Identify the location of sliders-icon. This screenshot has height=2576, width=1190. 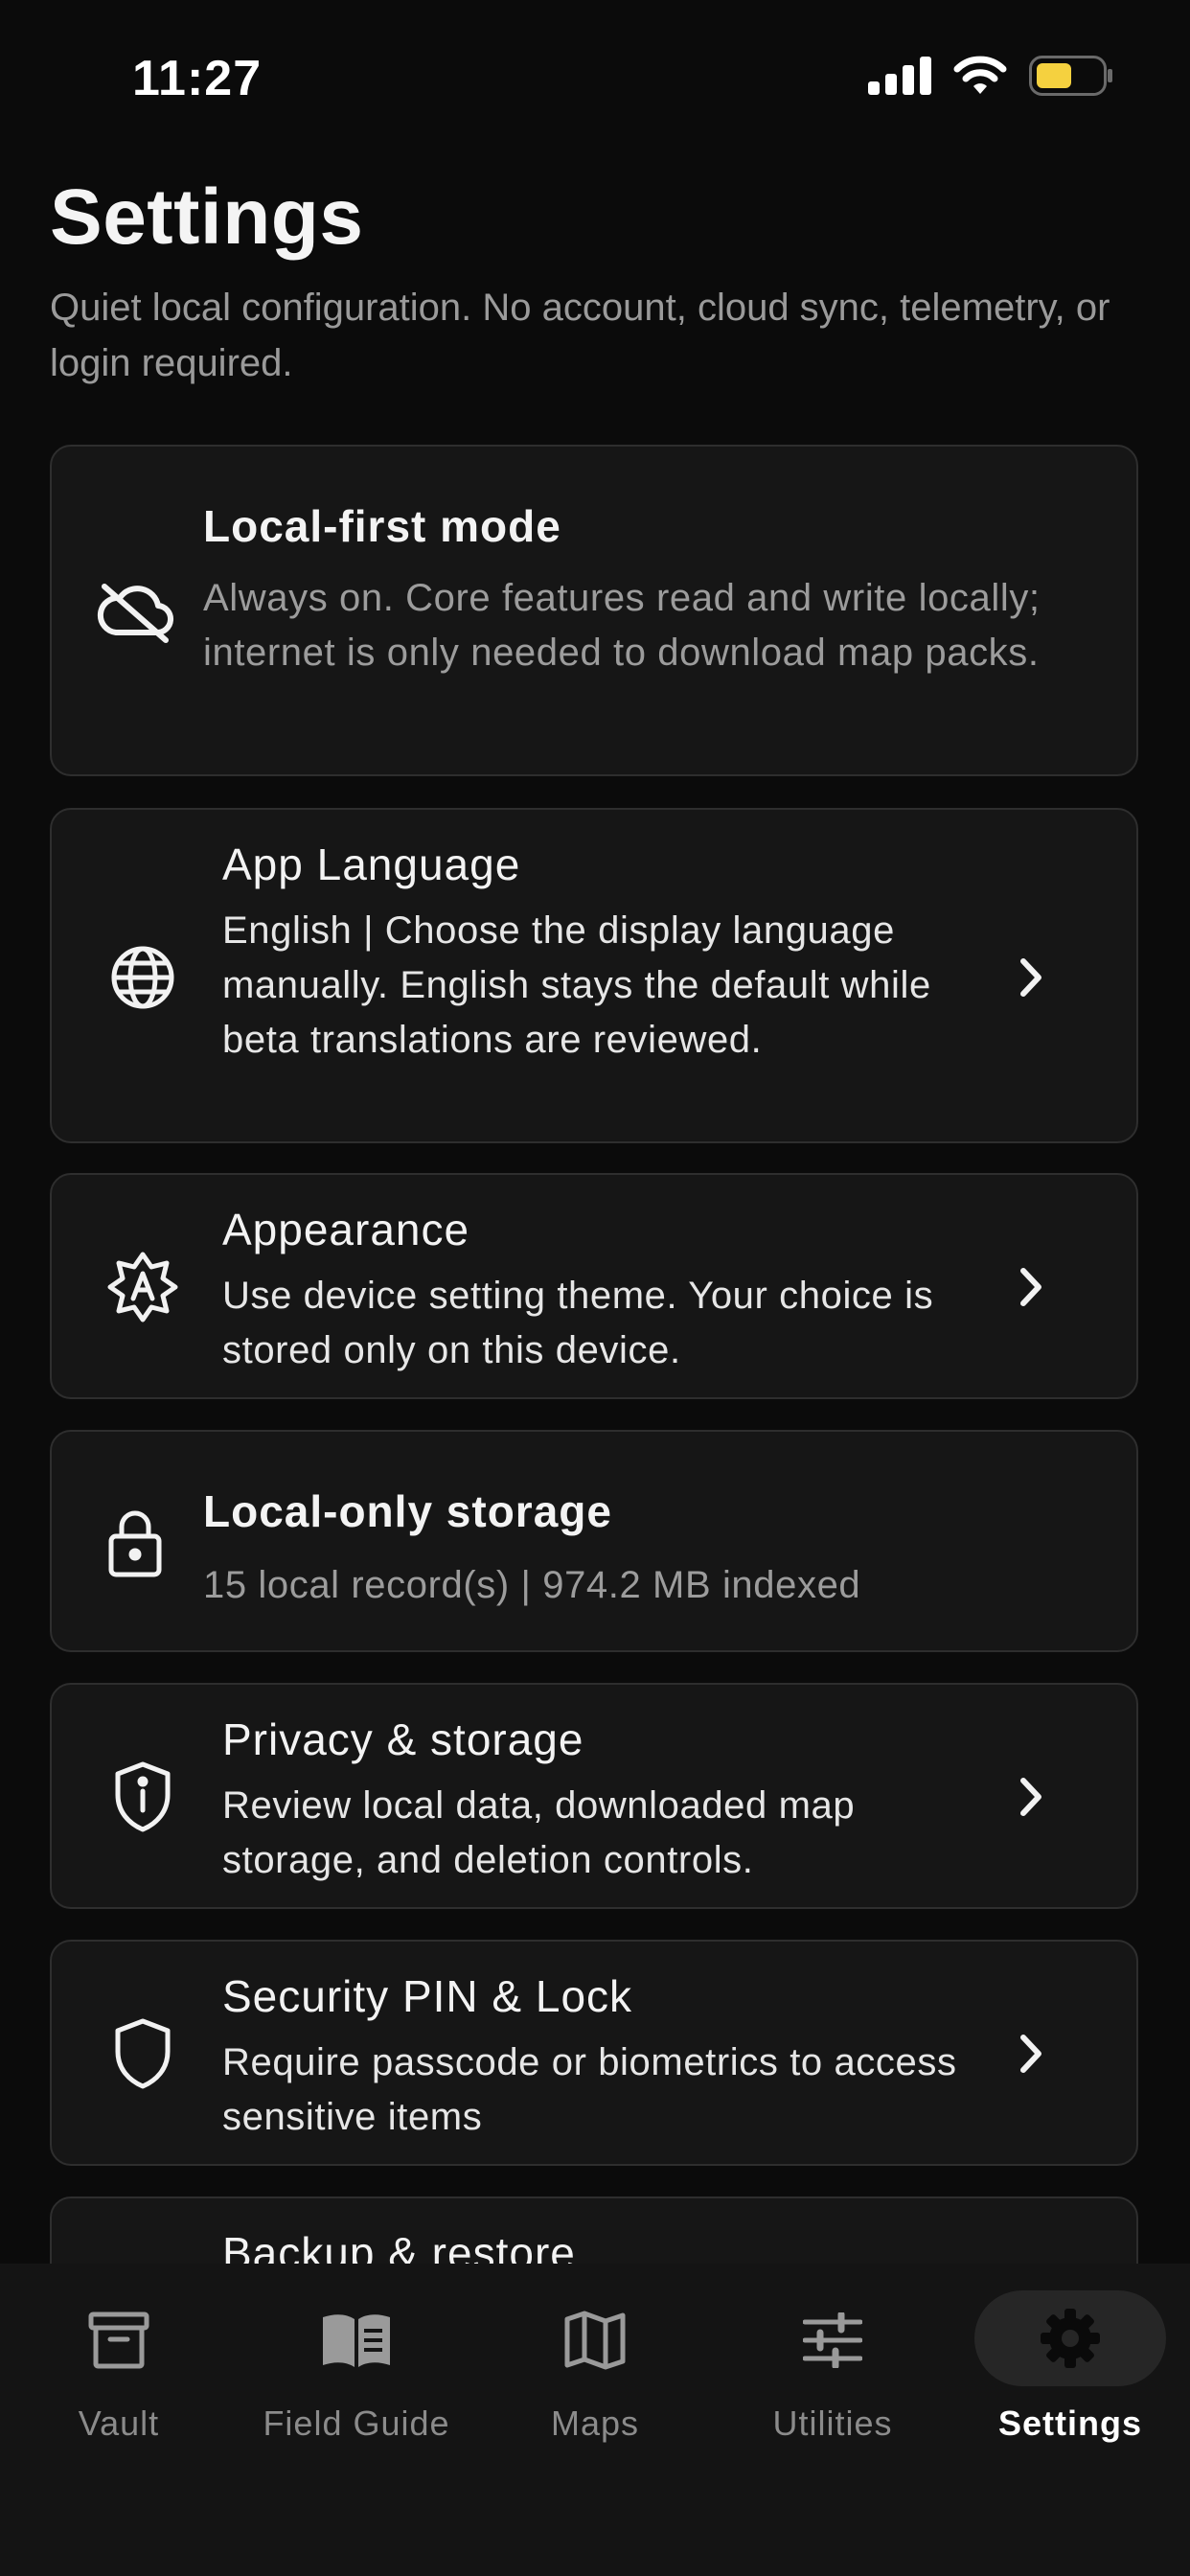
(833, 2340).